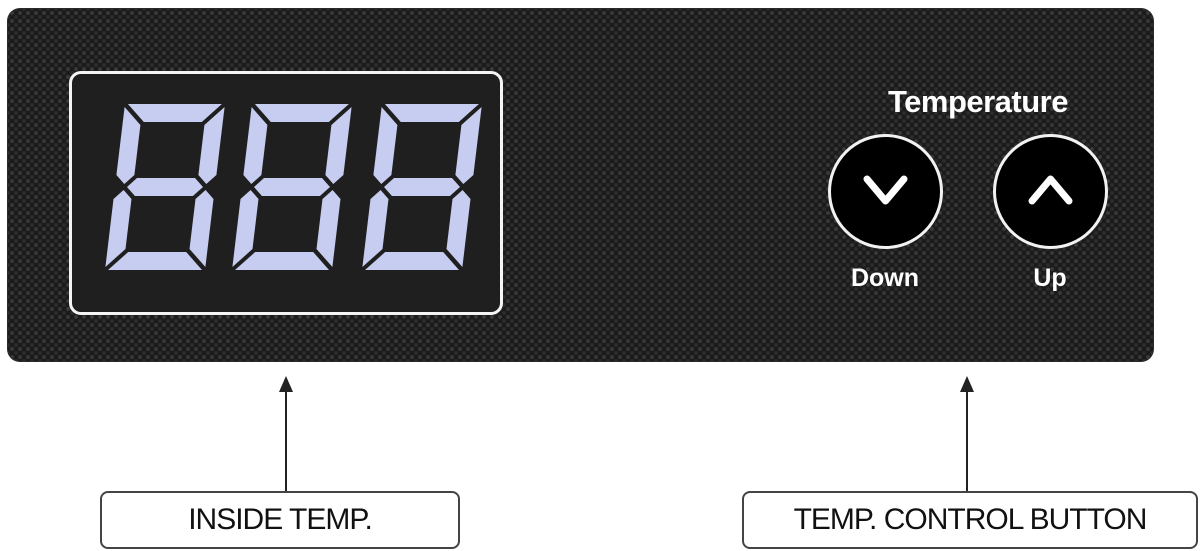 The width and height of the screenshot is (1201, 551). Describe the element at coordinates (286, 441) in the screenshot. I see `inside-temp-pointer` at that location.